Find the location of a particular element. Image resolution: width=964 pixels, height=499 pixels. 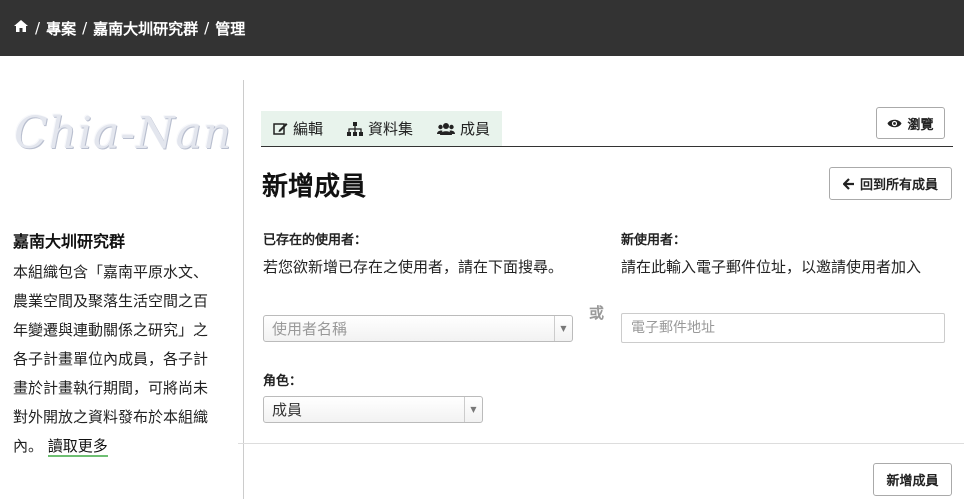

tab-members: 成員 is located at coordinates (463, 128).